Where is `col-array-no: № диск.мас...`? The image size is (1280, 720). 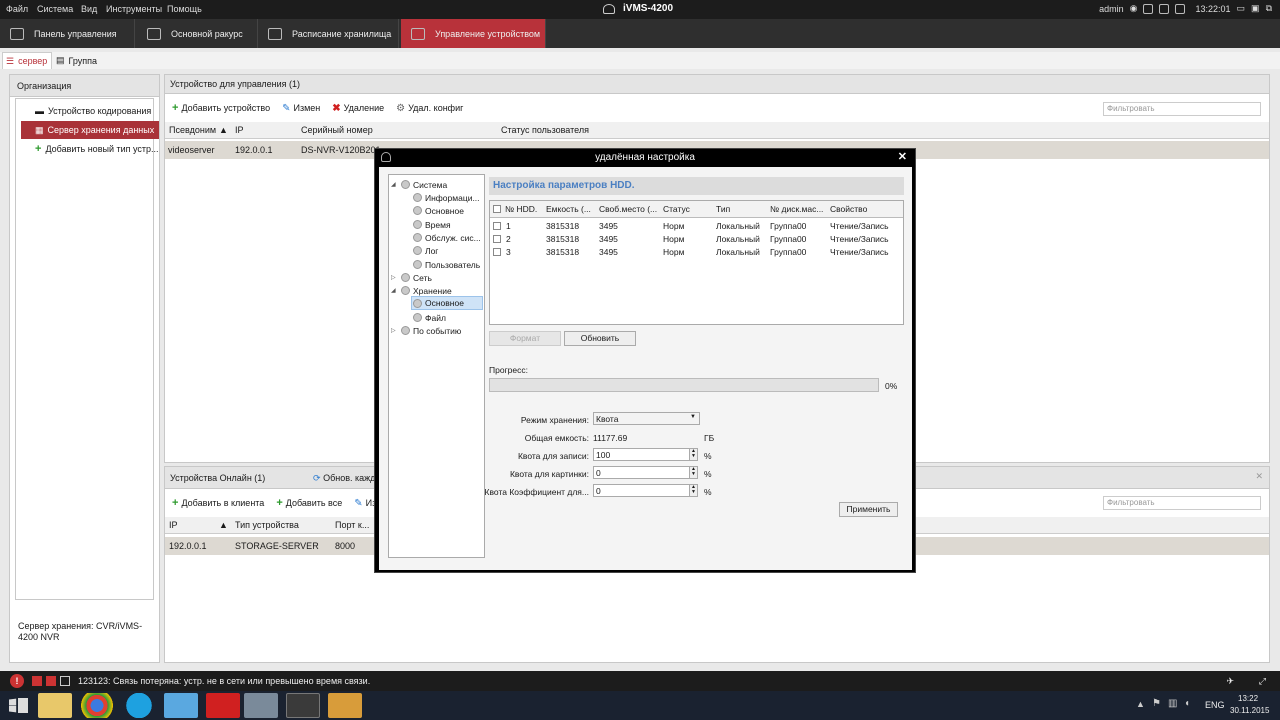
col-array-no: № диск.мас... is located at coordinates (796, 209).